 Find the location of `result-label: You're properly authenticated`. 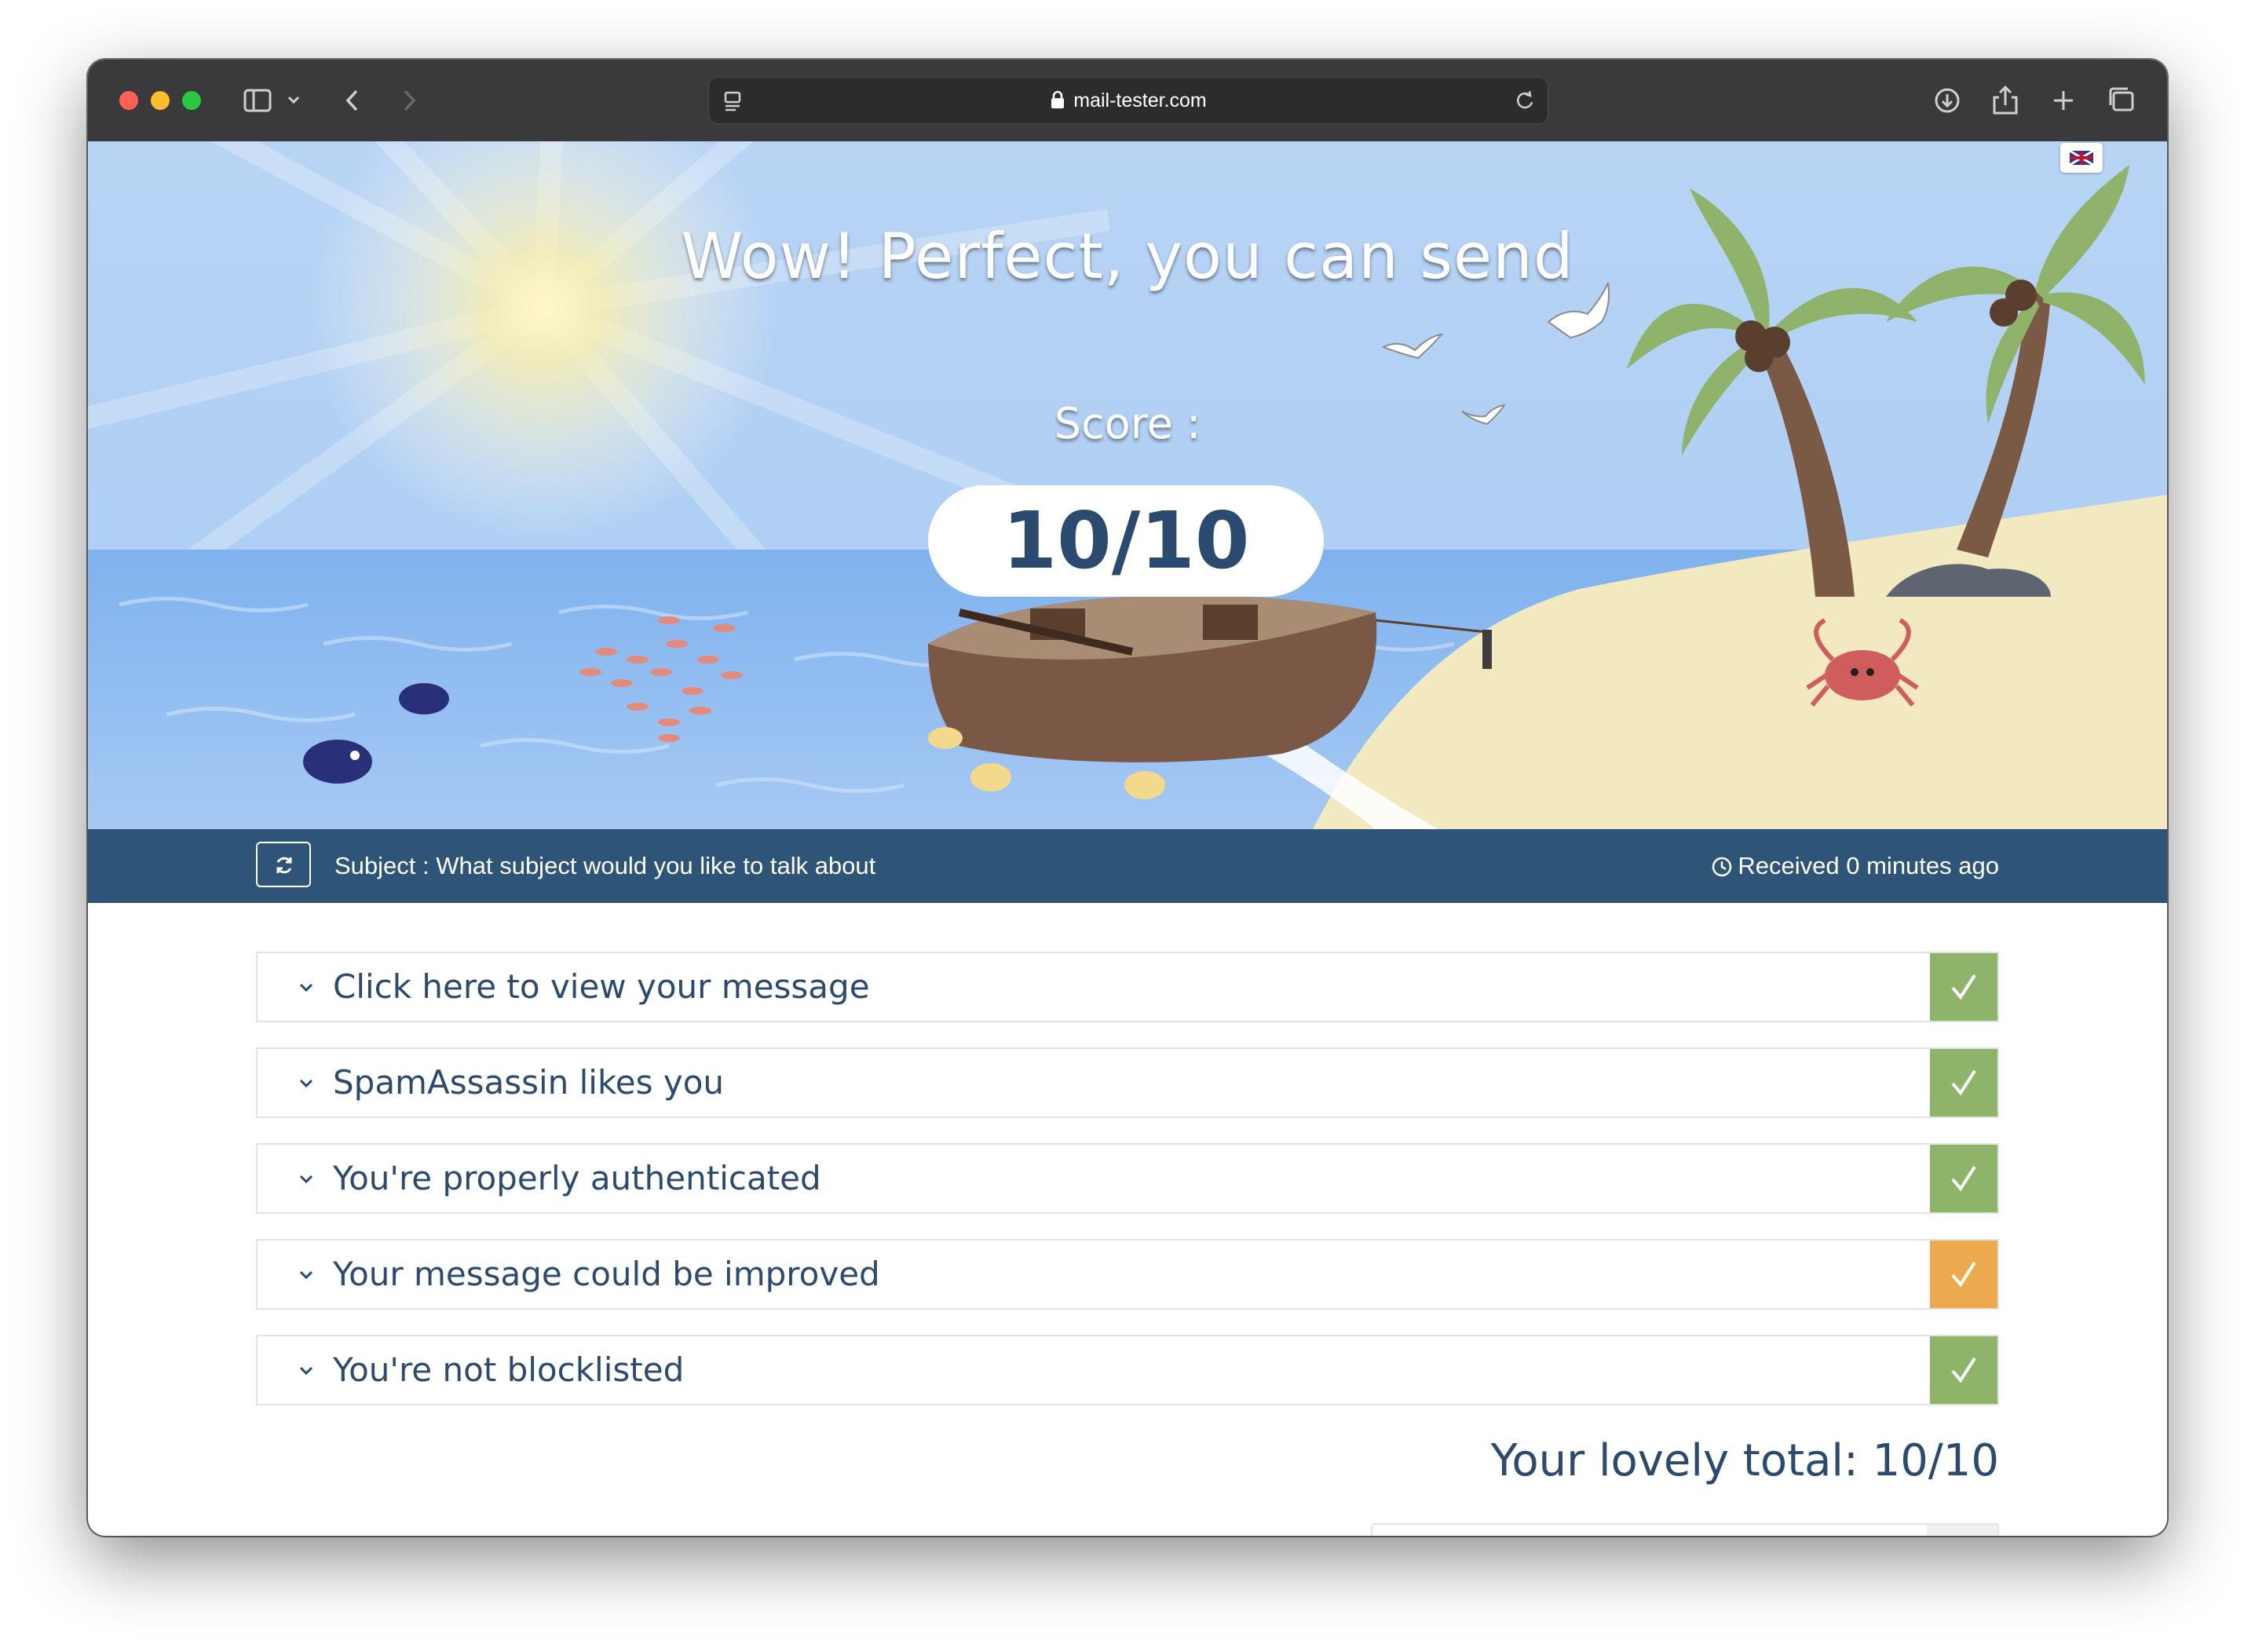

result-label: You're properly authenticated is located at coordinates (577, 1178).